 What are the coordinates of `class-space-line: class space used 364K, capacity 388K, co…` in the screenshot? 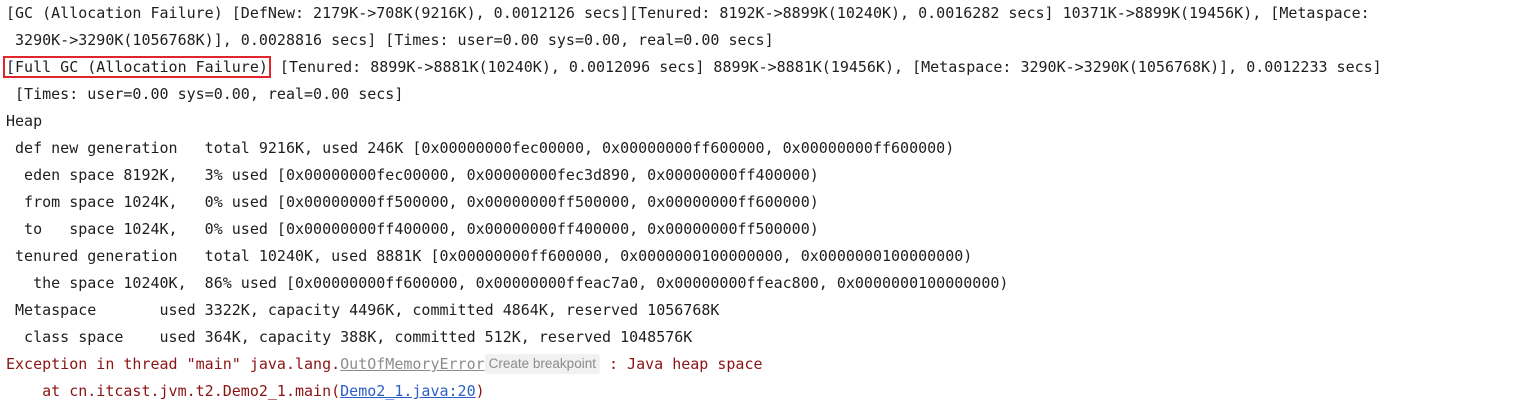 It's located at (349, 337).